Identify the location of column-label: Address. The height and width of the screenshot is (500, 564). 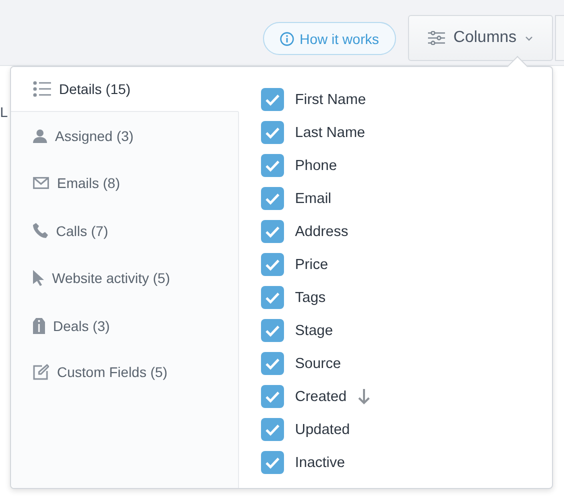
(321, 232).